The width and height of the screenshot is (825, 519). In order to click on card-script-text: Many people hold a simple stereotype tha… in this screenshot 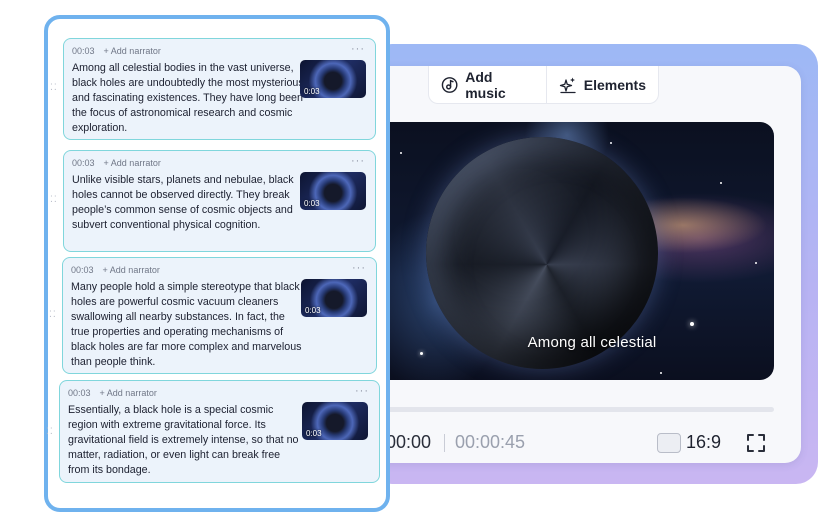, I will do `click(187, 325)`.